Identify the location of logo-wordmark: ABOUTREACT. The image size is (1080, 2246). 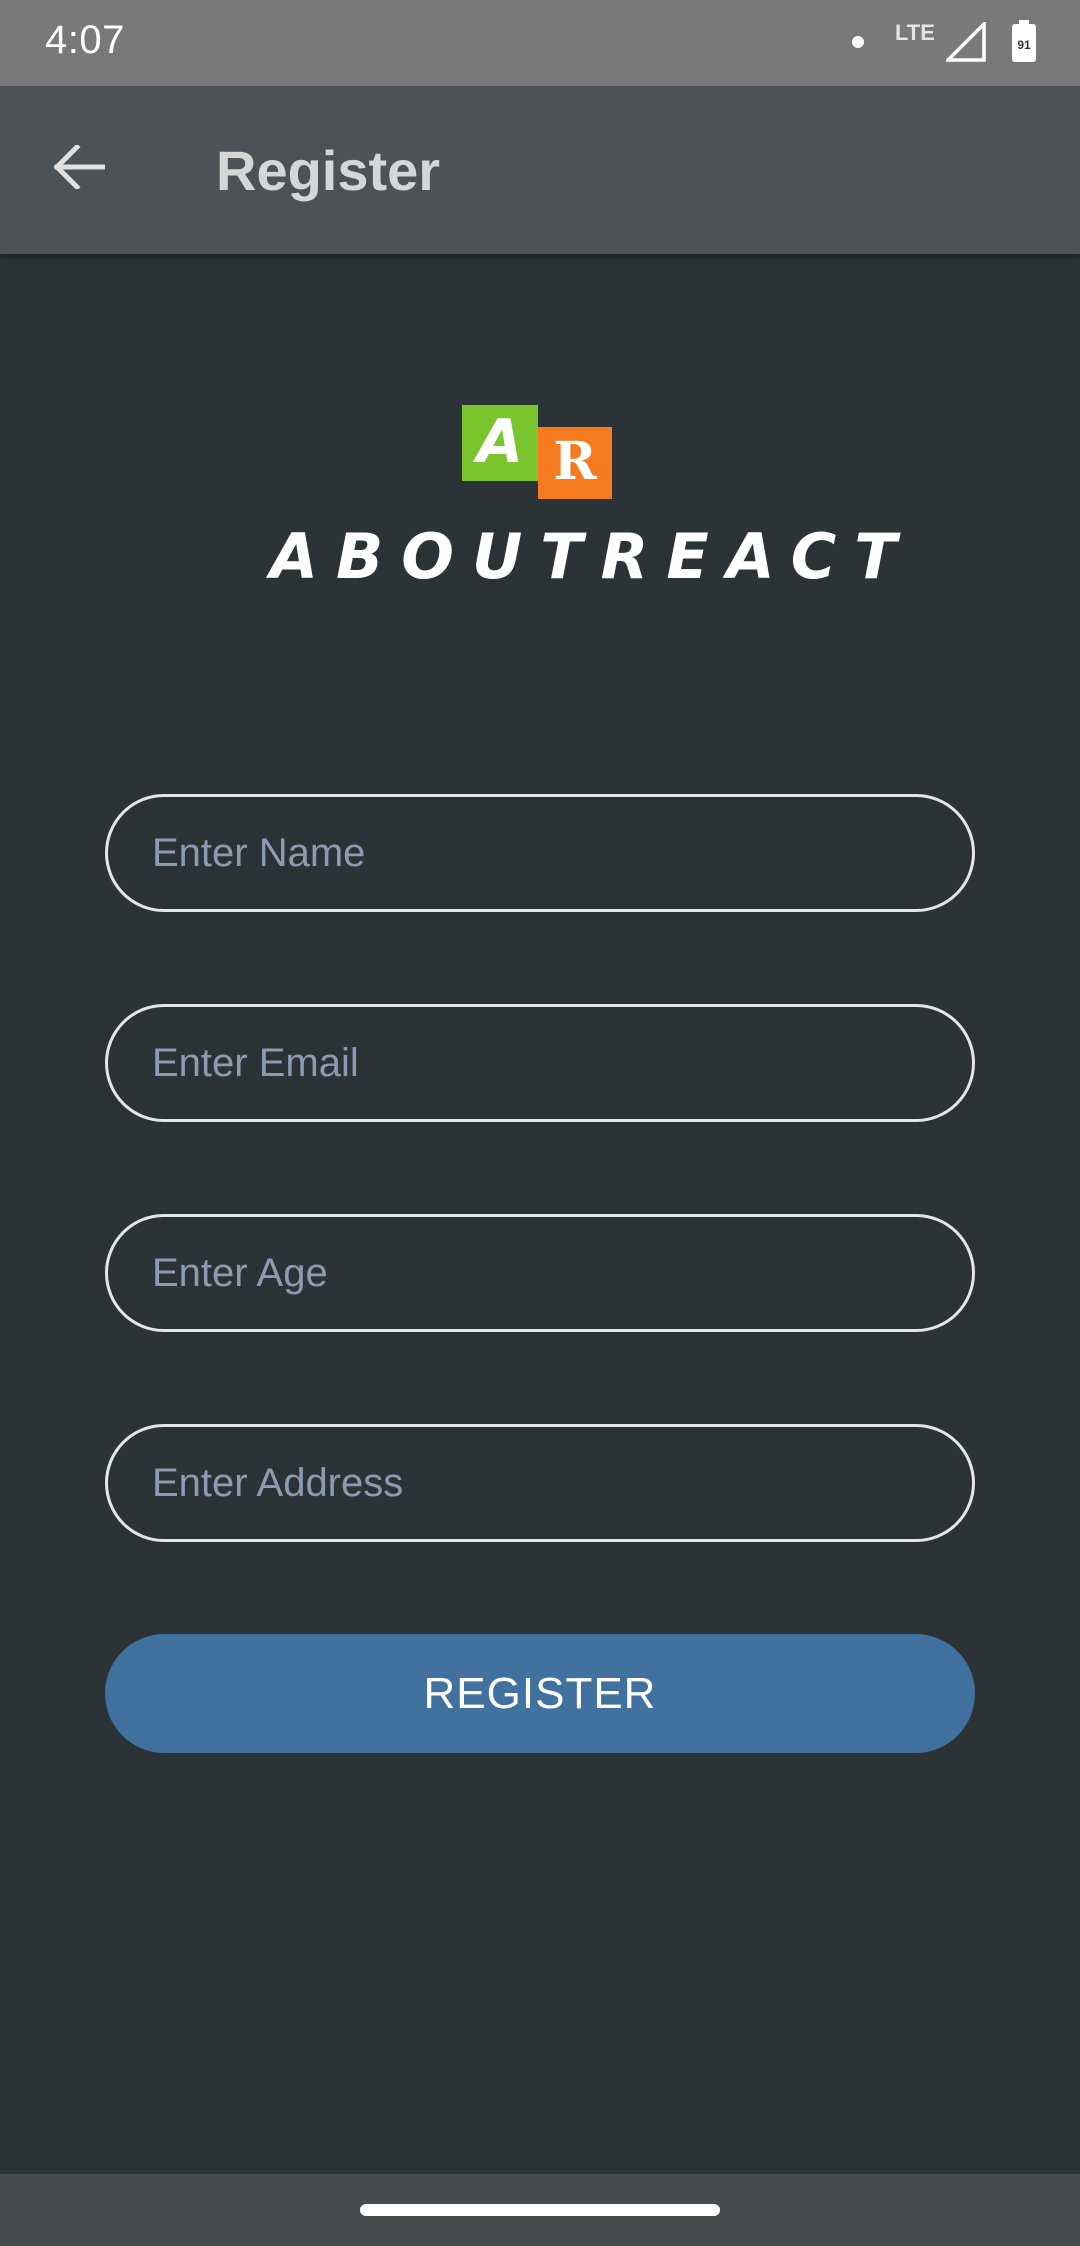
(592, 556).